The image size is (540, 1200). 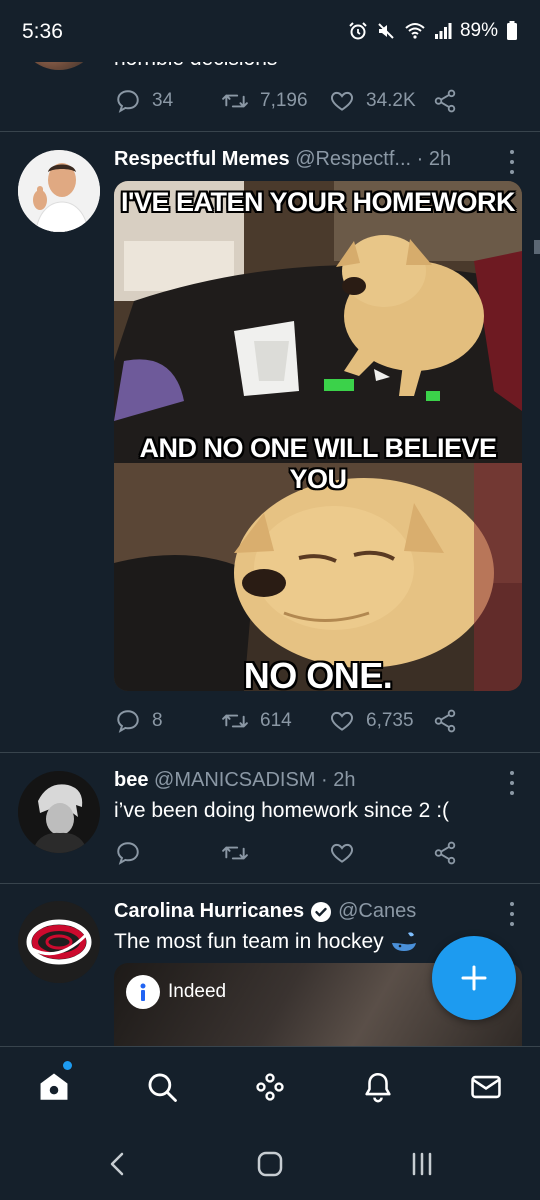 I want to click on tweet-actions, so click(x=289, y=855).